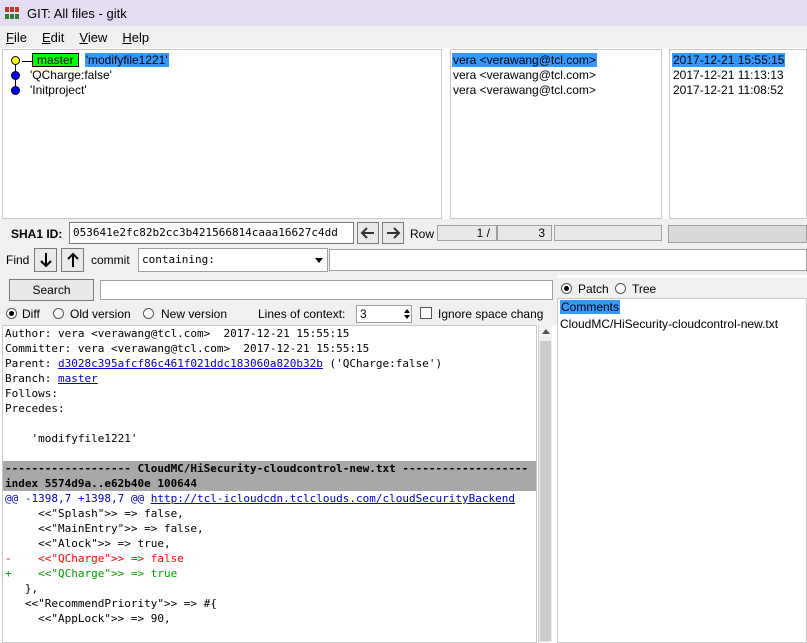 The image size is (807, 643). What do you see at coordinates (644, 289) in the screenshot?
I see `tree-label: Tree` at bounding box center [644, 289].